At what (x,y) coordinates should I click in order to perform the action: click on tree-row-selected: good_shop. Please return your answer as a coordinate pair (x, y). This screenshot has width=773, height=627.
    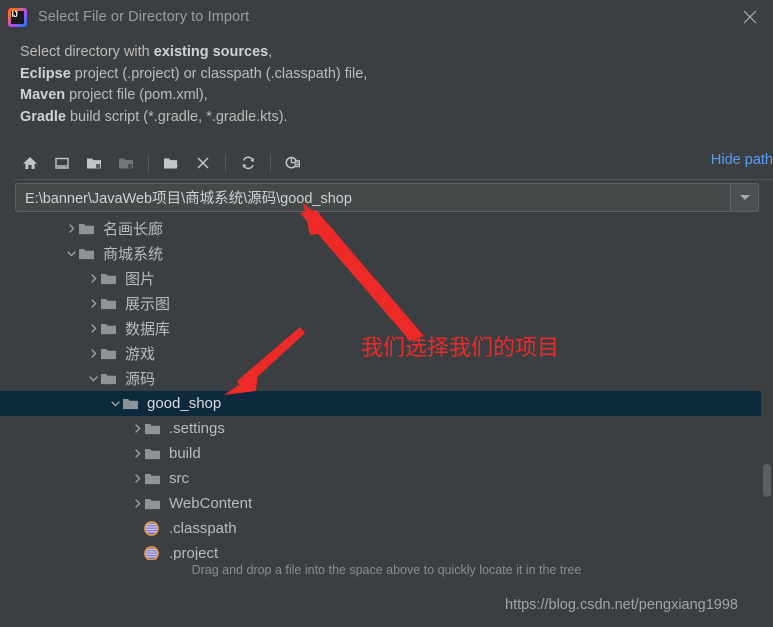
    Looking at the image, I should click on (386, 403).